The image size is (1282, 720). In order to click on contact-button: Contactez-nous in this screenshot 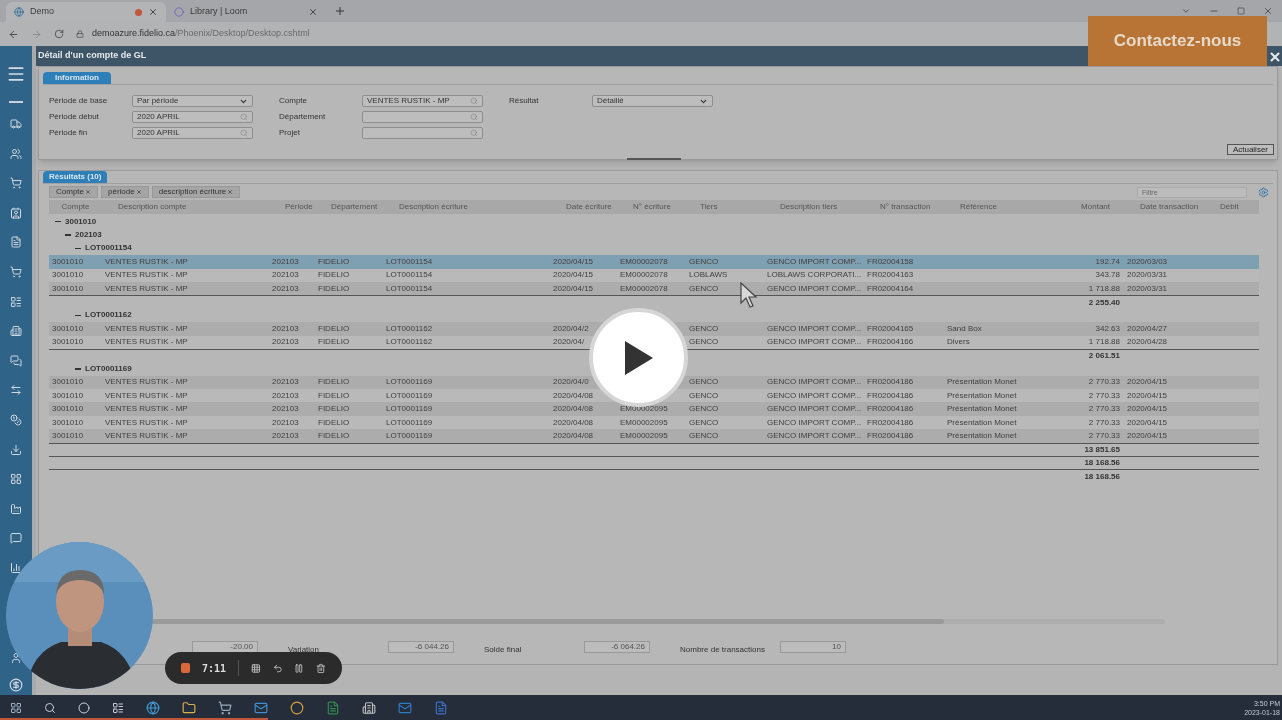, I will do `click(1177, 41)`.